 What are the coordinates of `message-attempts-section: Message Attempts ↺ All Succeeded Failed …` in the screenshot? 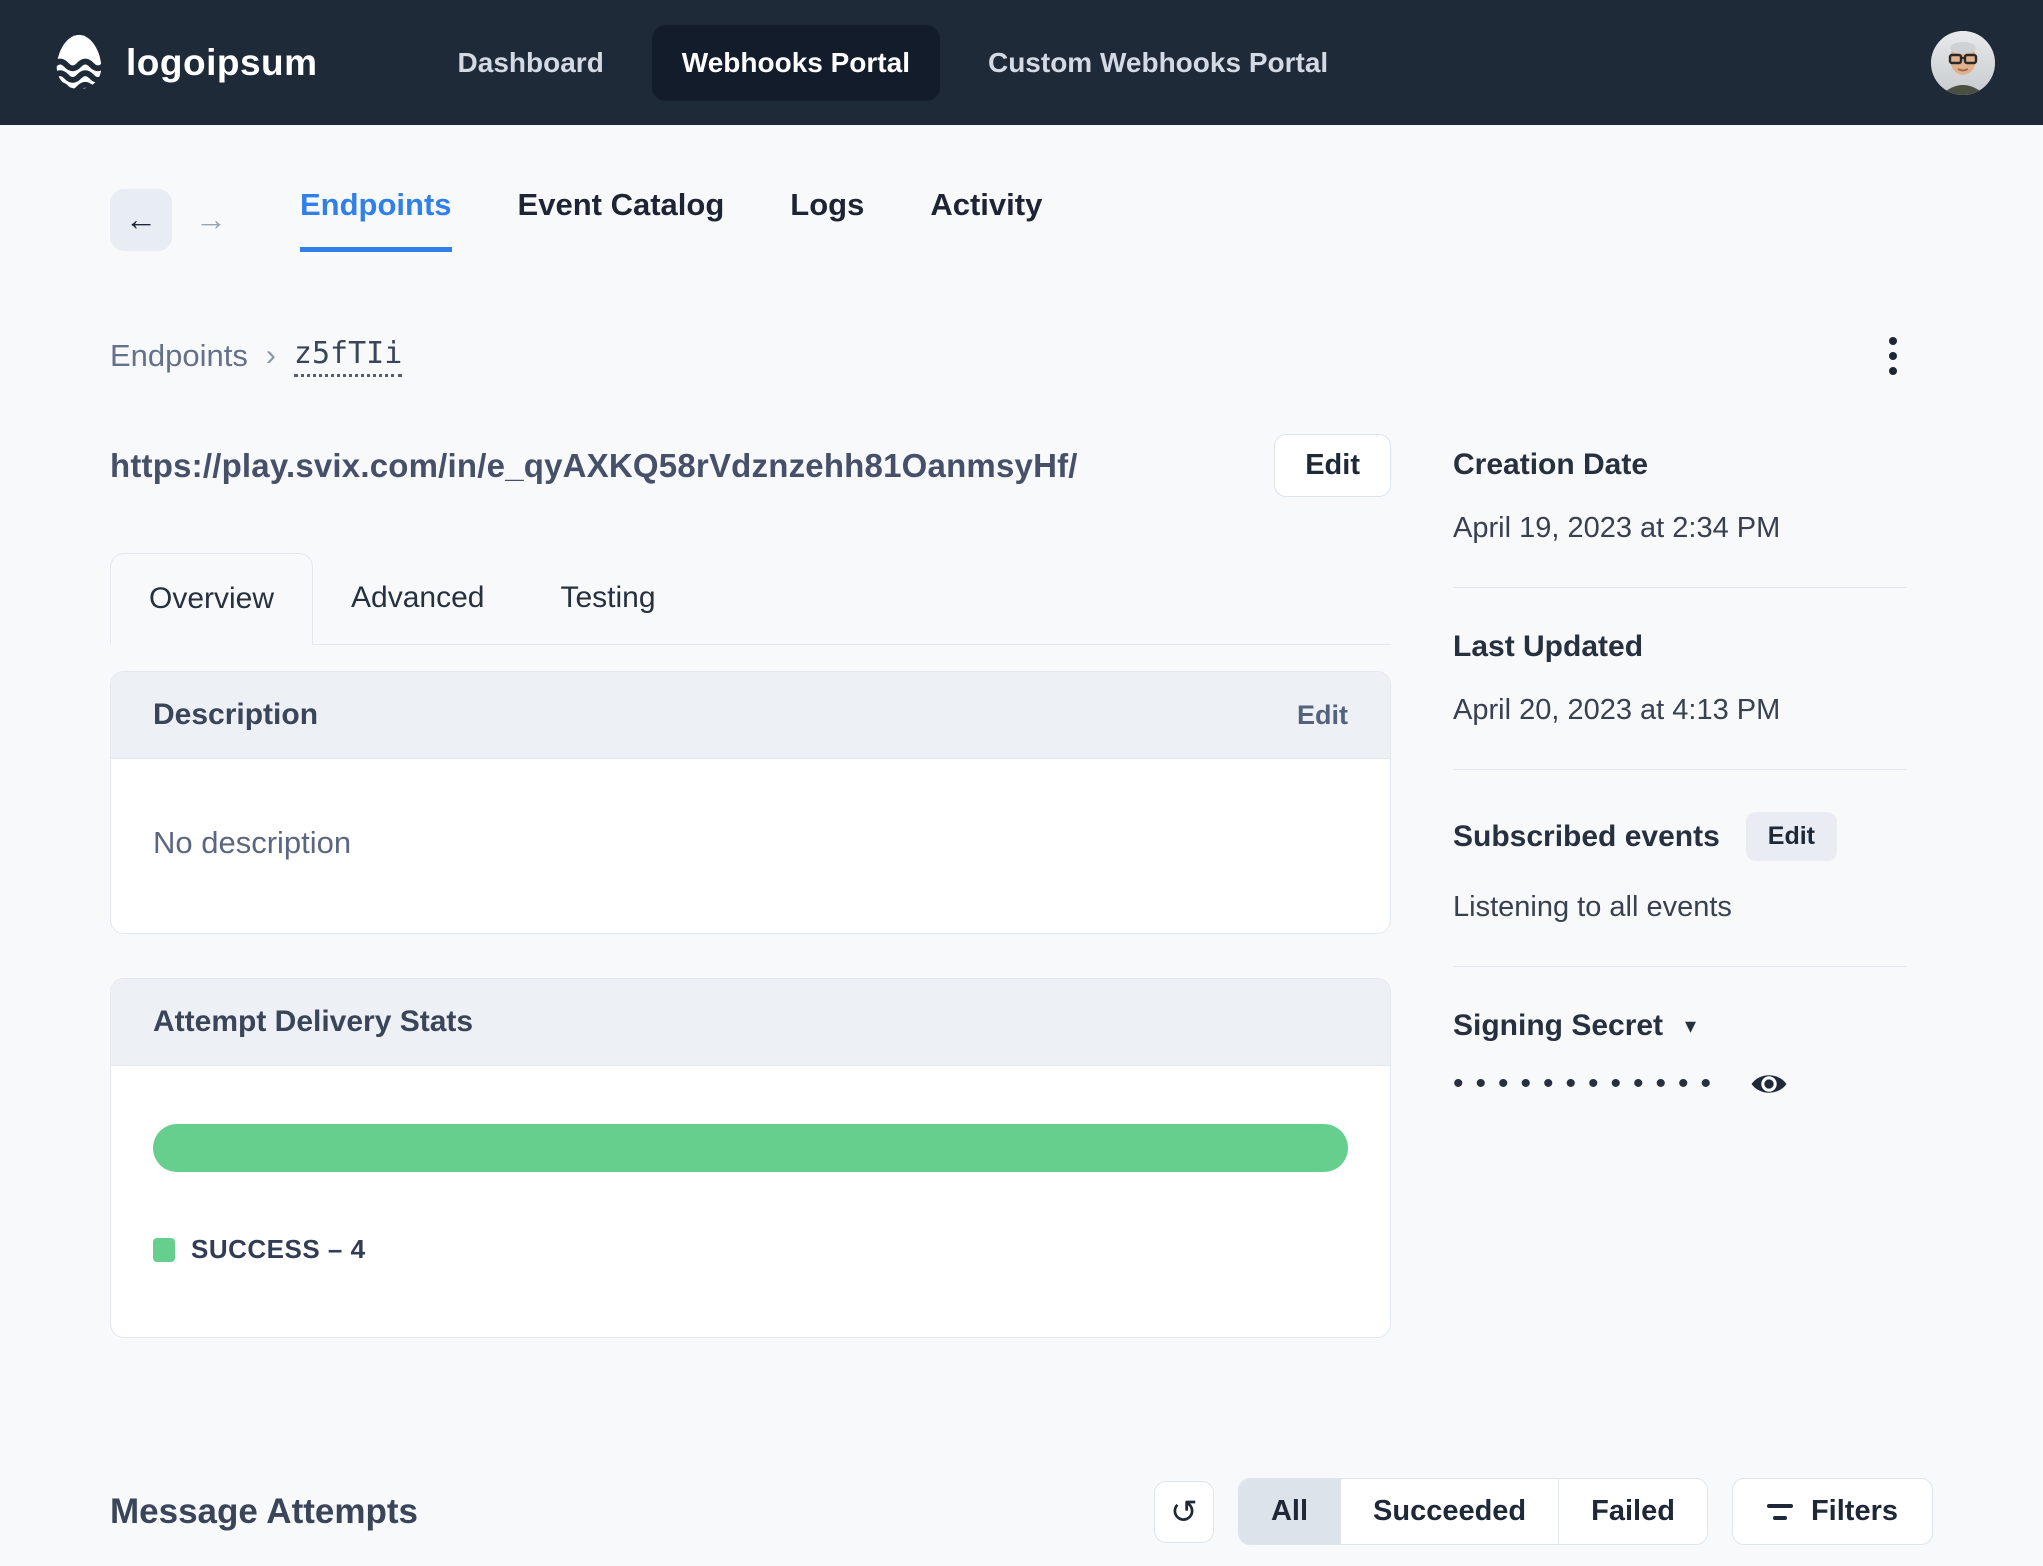 It's located at (1021, 1522).